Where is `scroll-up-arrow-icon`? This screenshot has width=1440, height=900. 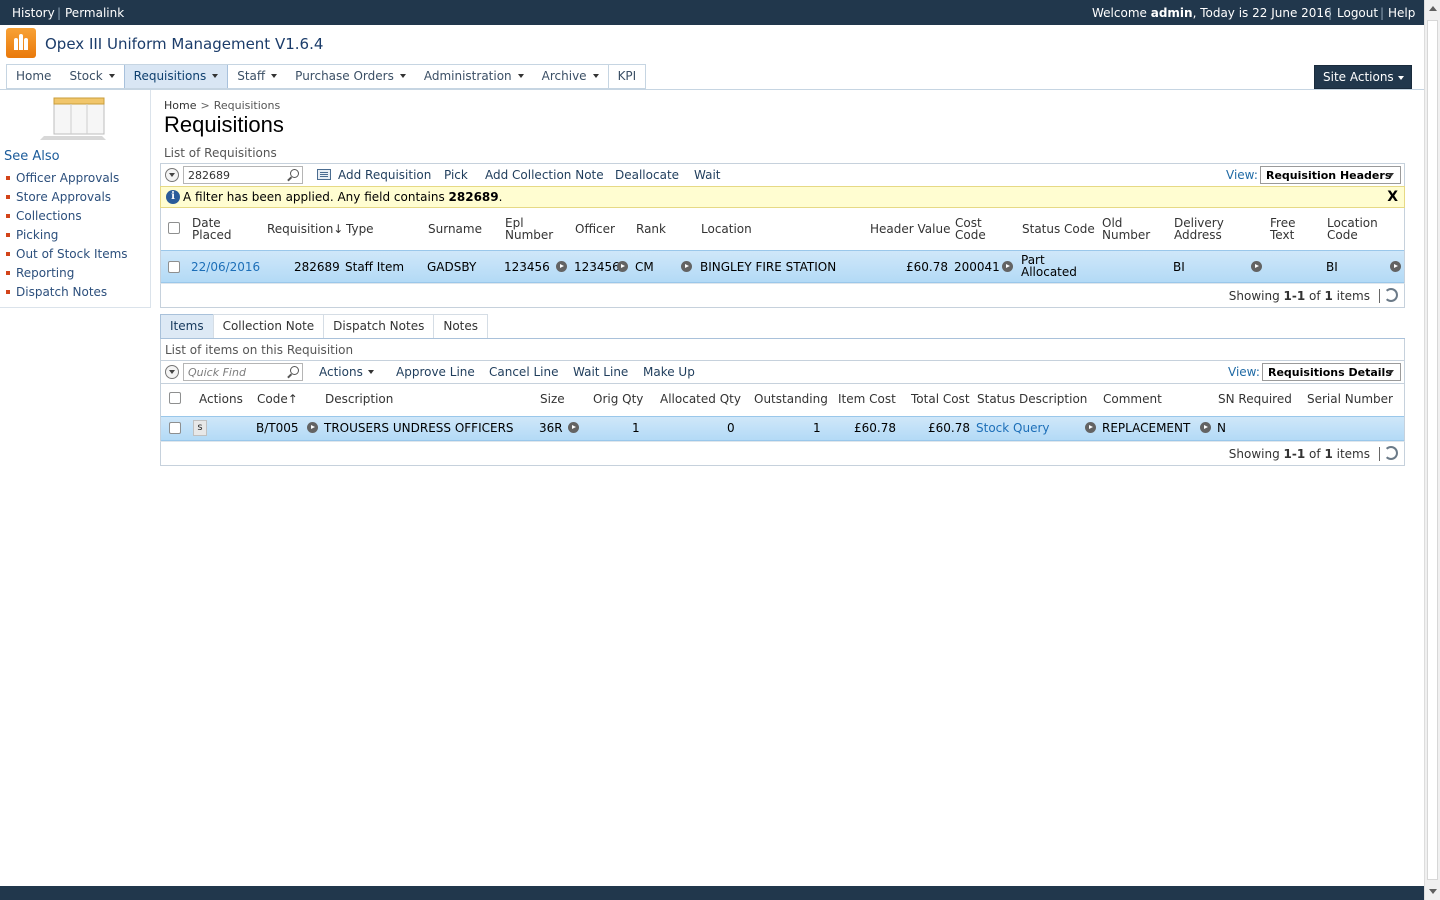
scroll-up-arrow-icon is located at coordinates (1433, 8).